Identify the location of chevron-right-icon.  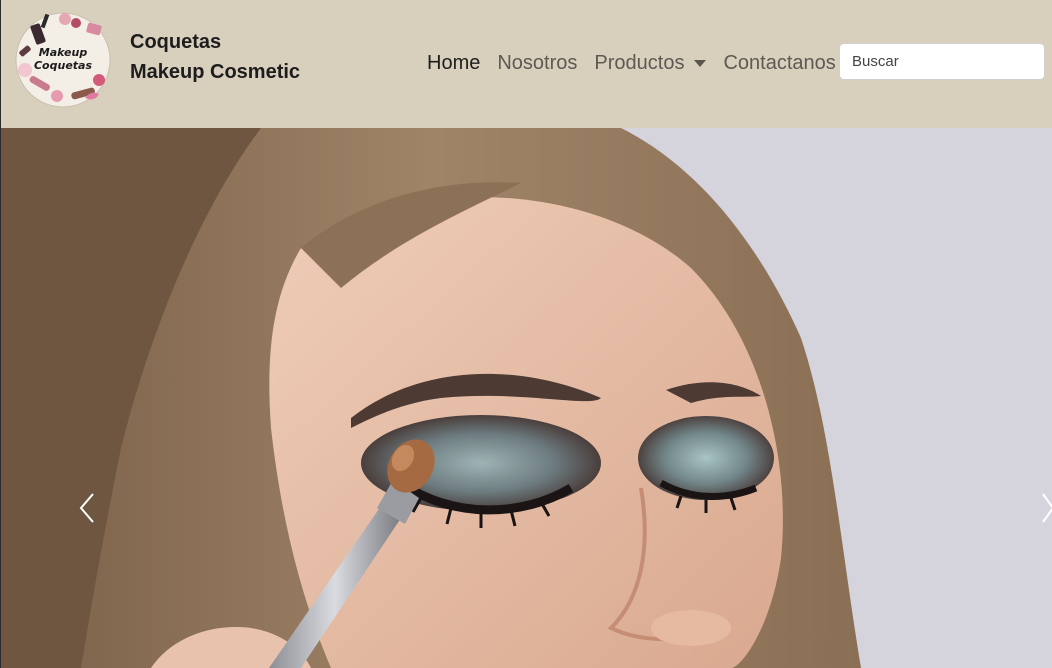
(1047, 508).